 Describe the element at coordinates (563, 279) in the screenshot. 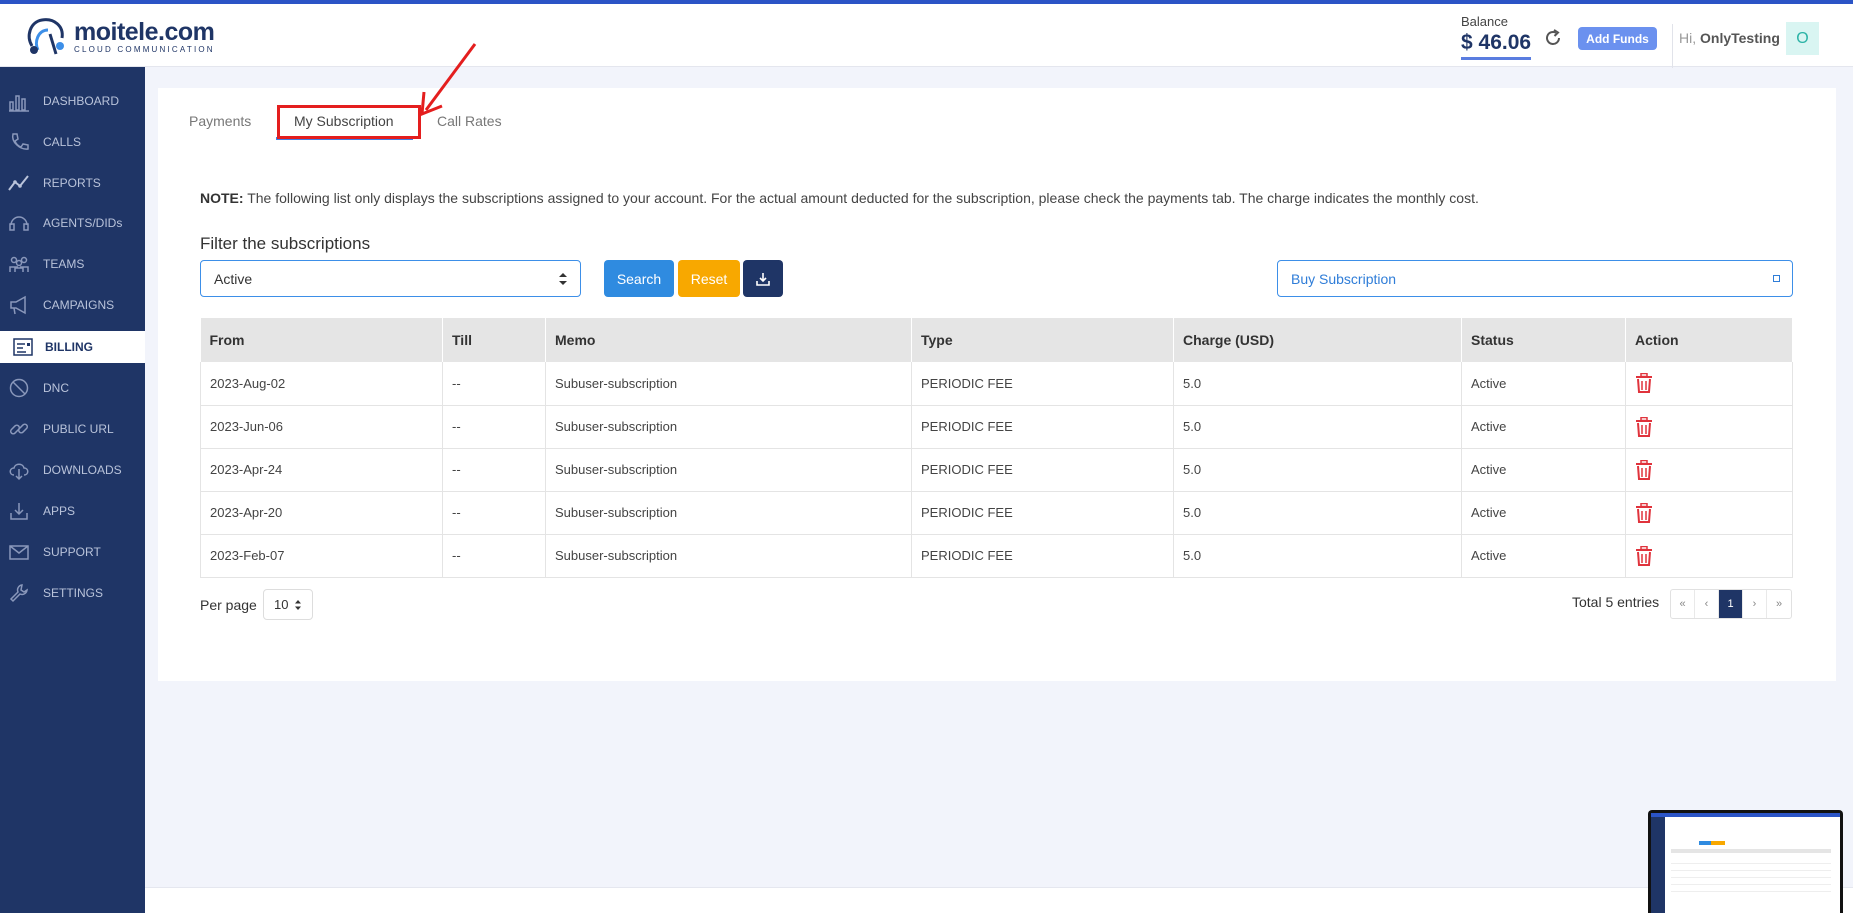

I see `select-caret-icon` at that location.